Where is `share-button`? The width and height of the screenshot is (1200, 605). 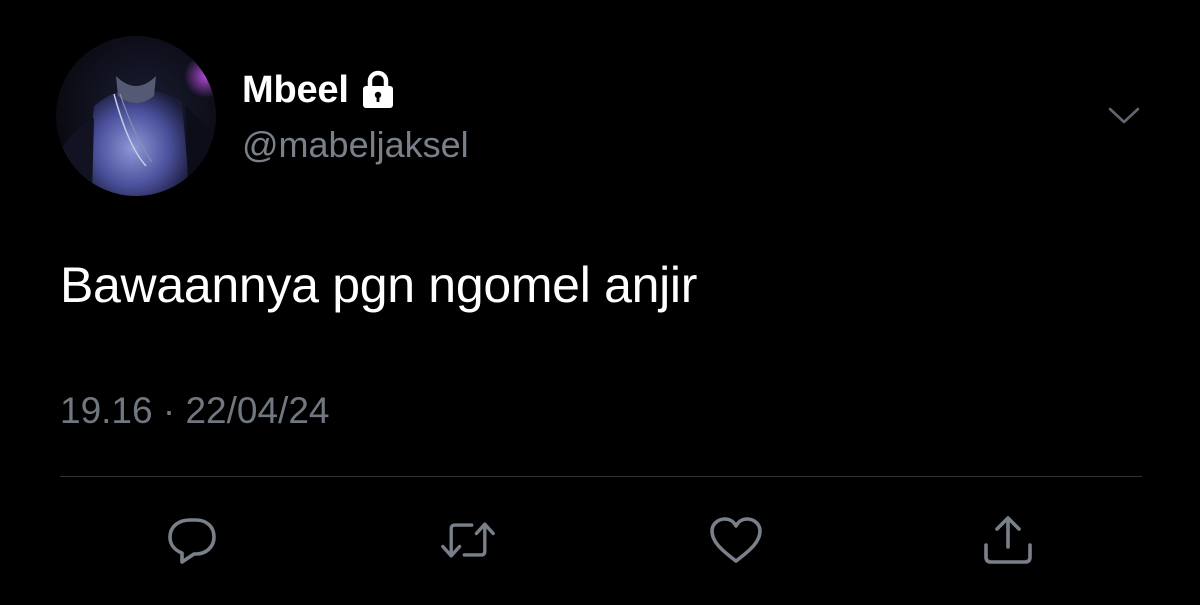 share-button is located at coordinates (1008, 540).